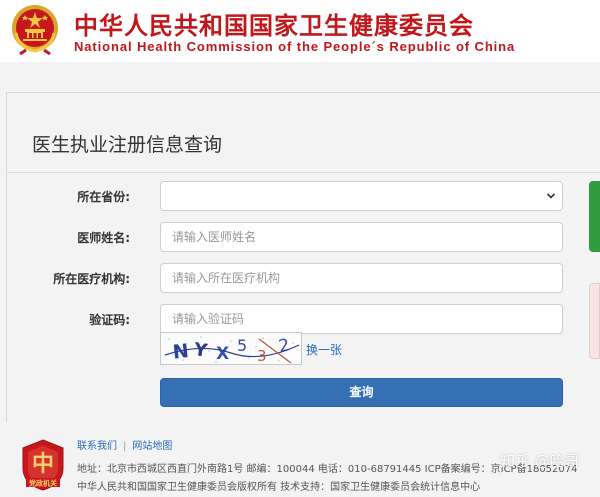 This screenshot has height=497, width=600. Describe the element at coordinates (274, 25) in the screenshot. I see `site-title-cn: 中华人民共和国国家卫生健康委员会` at that location.